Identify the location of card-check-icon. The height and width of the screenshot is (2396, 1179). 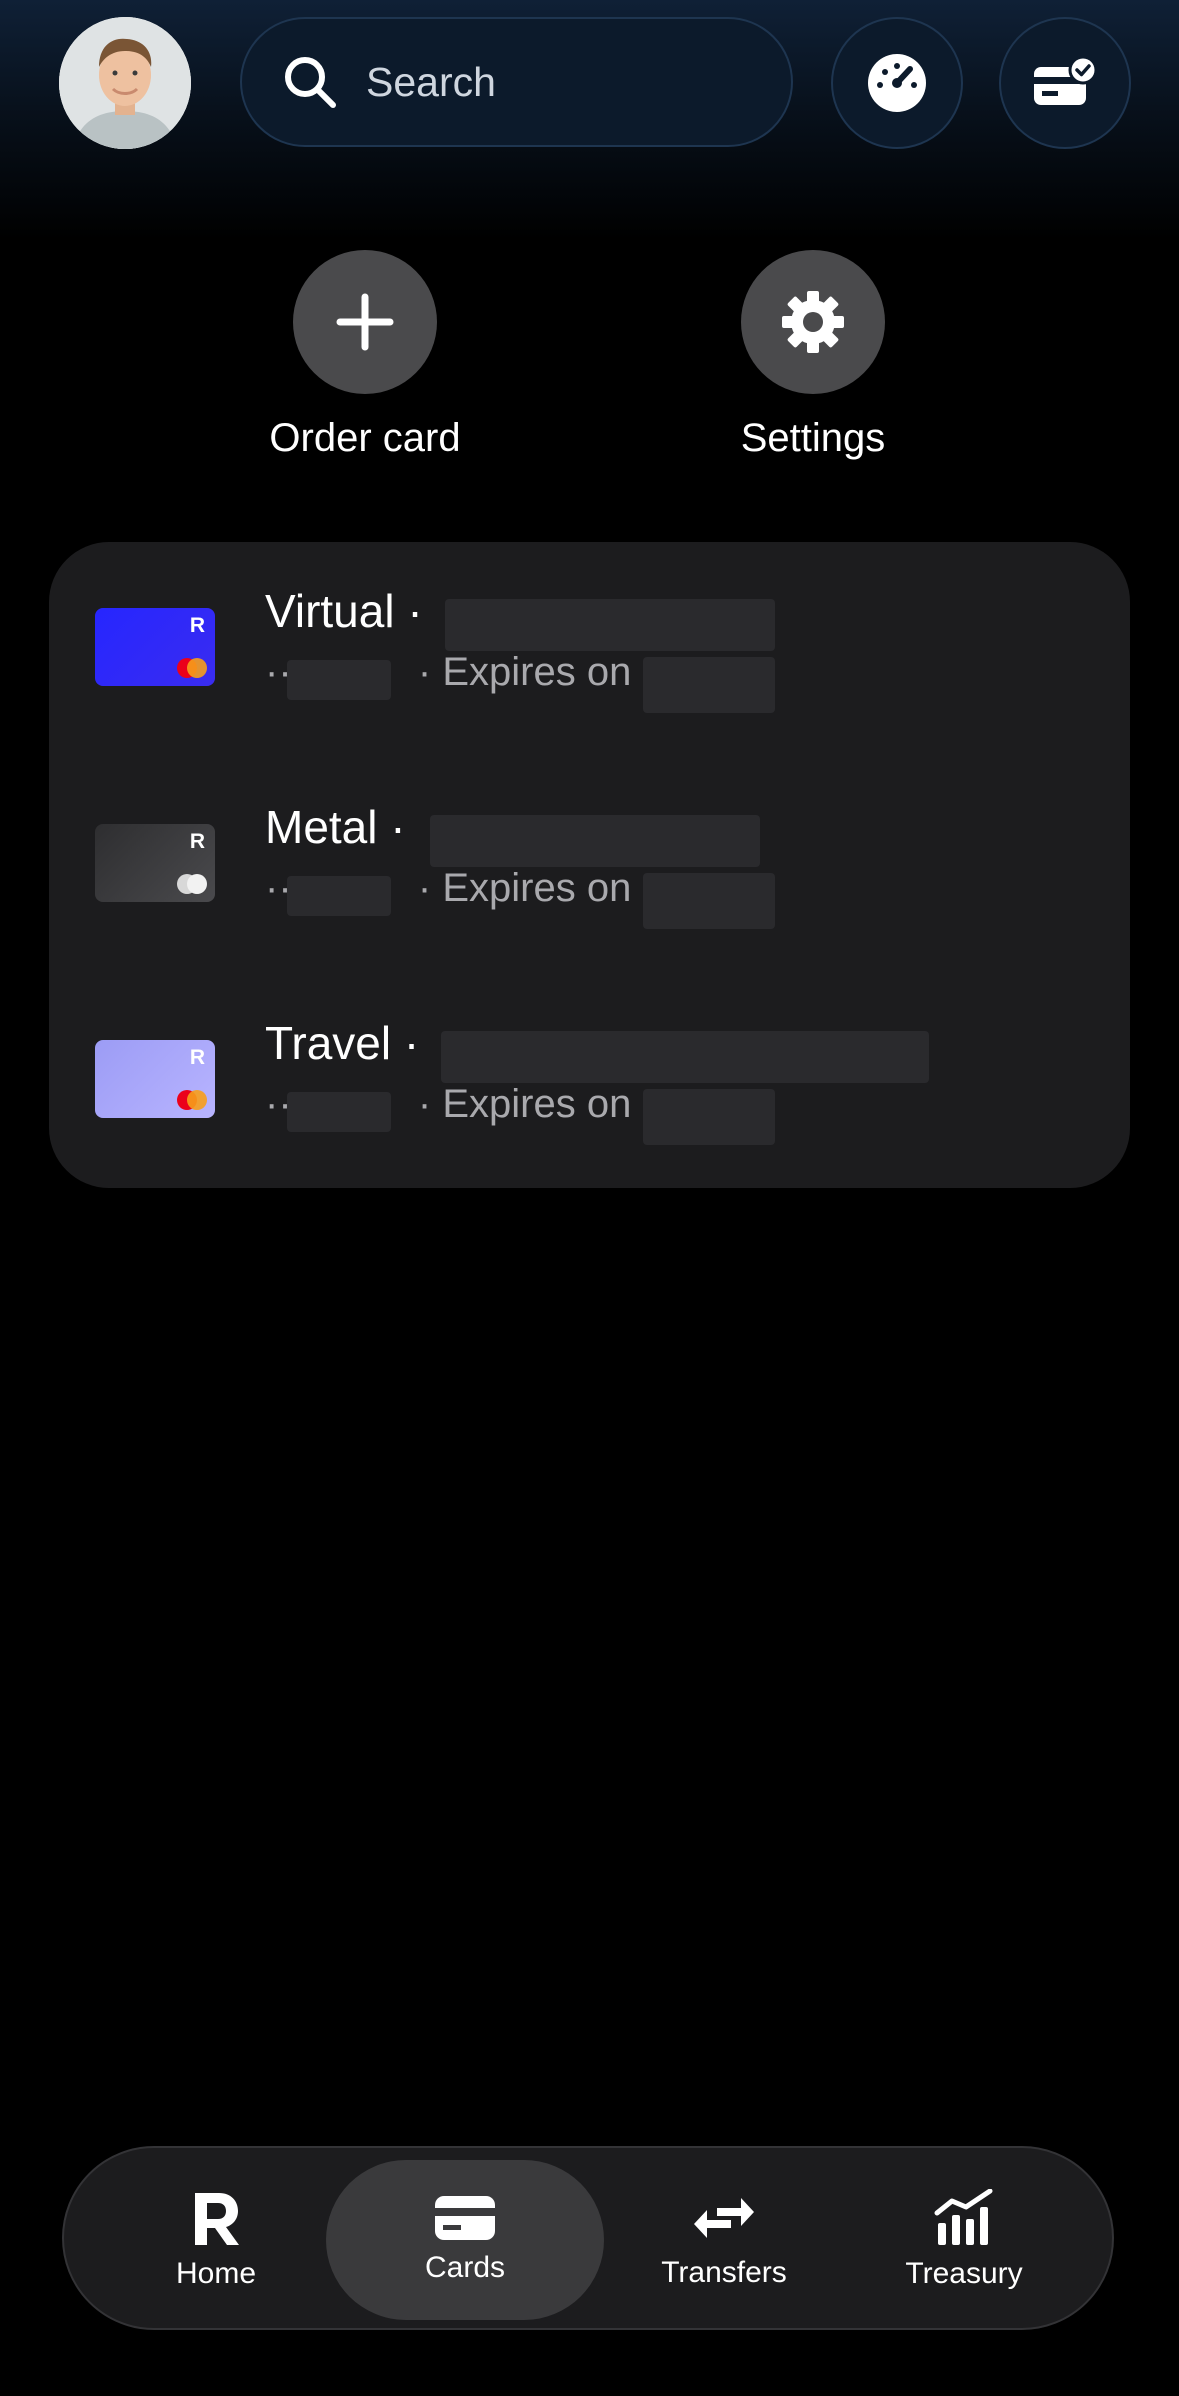
(1066, 81).